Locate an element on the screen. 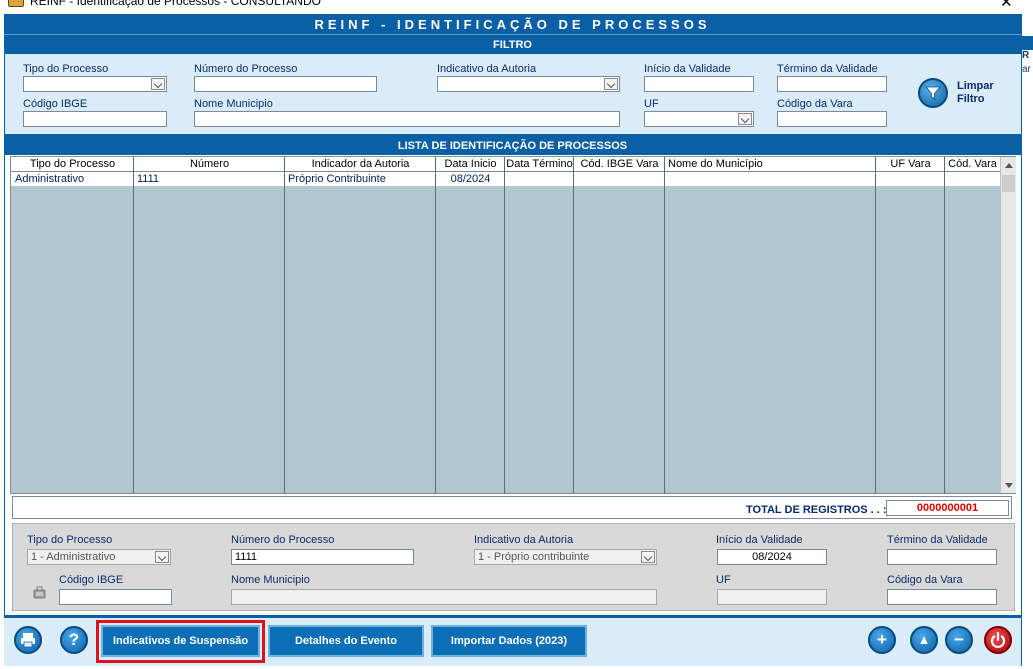 Image resolution: width=1033 pixels, height=669 pixels. filter-numero-processo-label: Número do Processo is located at coordinates (246, 69).